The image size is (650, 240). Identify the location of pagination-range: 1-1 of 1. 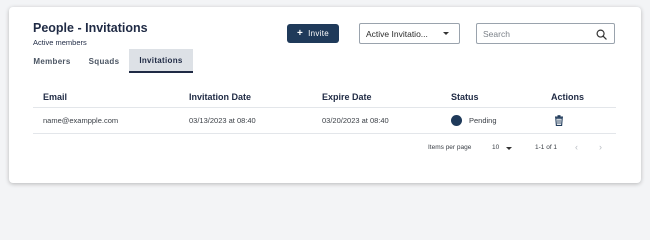
(546, 147).